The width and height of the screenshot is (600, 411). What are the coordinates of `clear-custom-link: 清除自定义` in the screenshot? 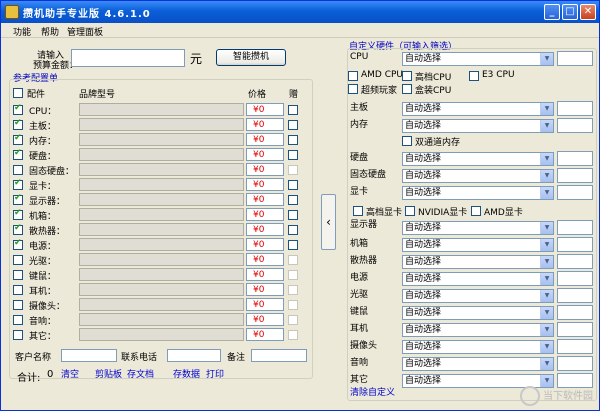 It's located at (372, 391).